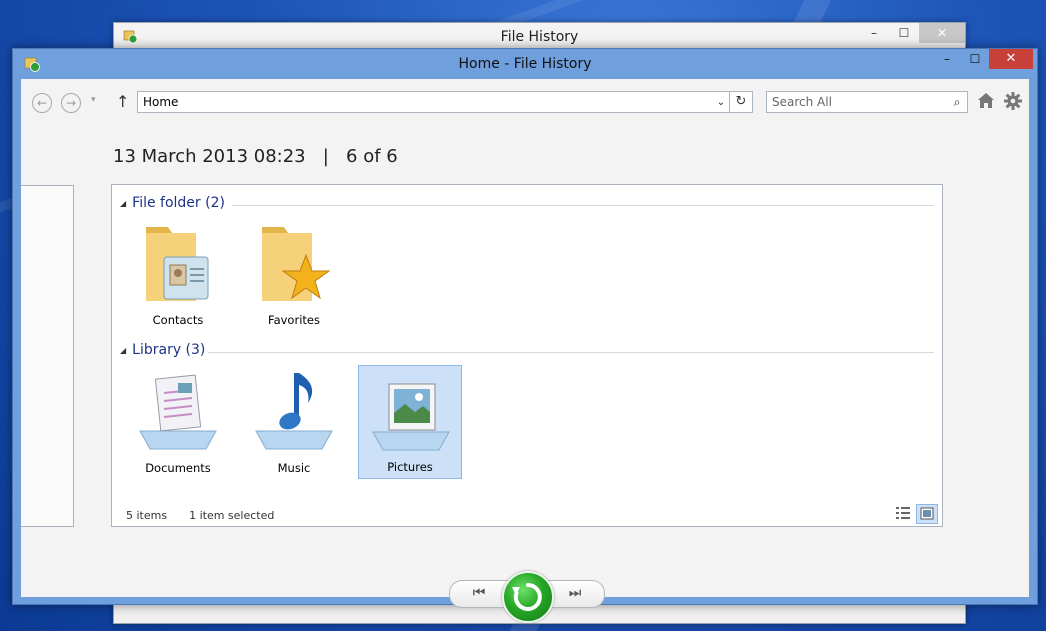 This screenshot has height=631, width=1046. What do you see at coordinates (904, 33) in the screenshot?
I see `background-maximize-button: ☐` at bounding box center [904, 33].